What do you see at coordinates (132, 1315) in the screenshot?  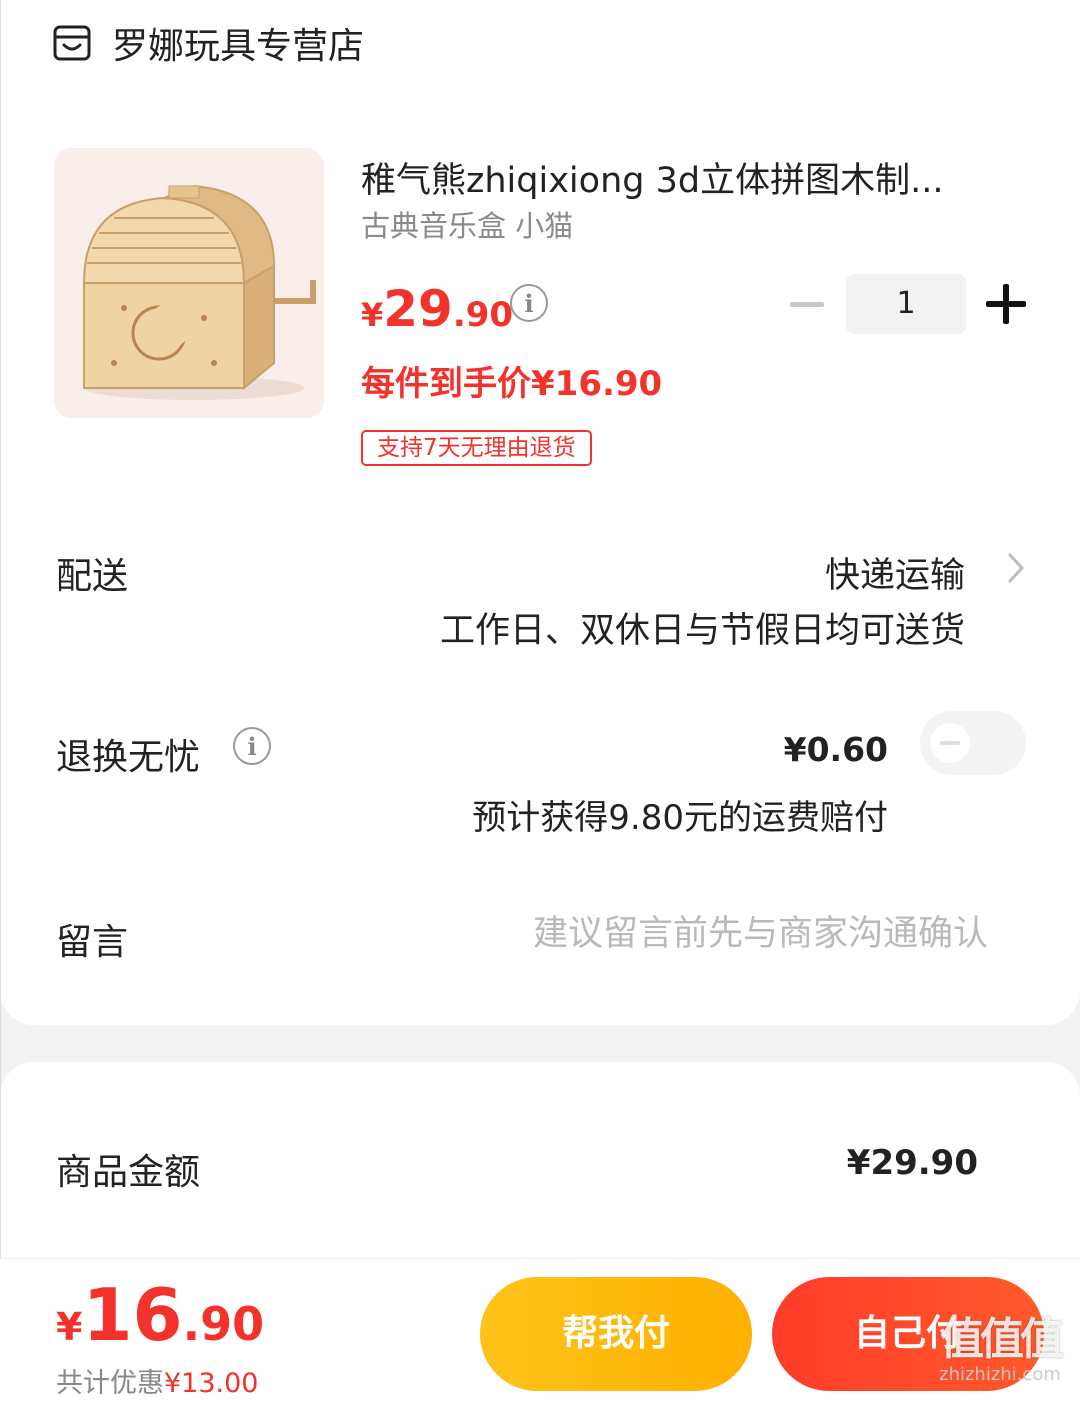 I see `total-integer: 16` at bounding box center [132, 1315].